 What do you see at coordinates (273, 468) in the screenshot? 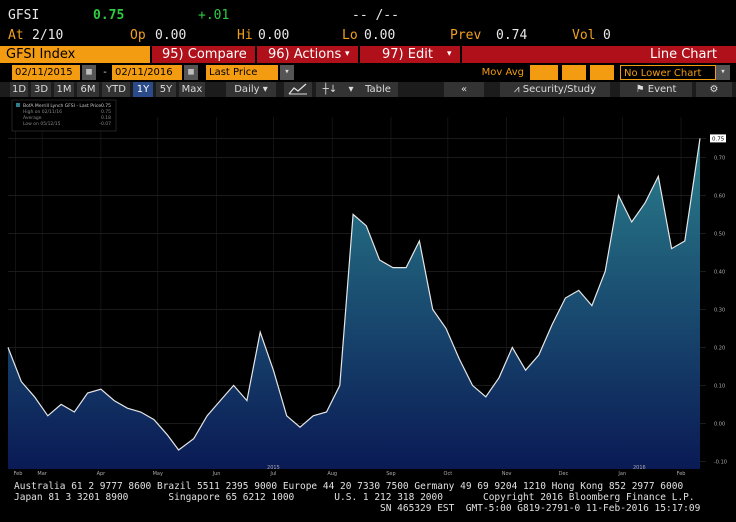
I see `x-year-label: 2015` at bounding box center [273, 468].